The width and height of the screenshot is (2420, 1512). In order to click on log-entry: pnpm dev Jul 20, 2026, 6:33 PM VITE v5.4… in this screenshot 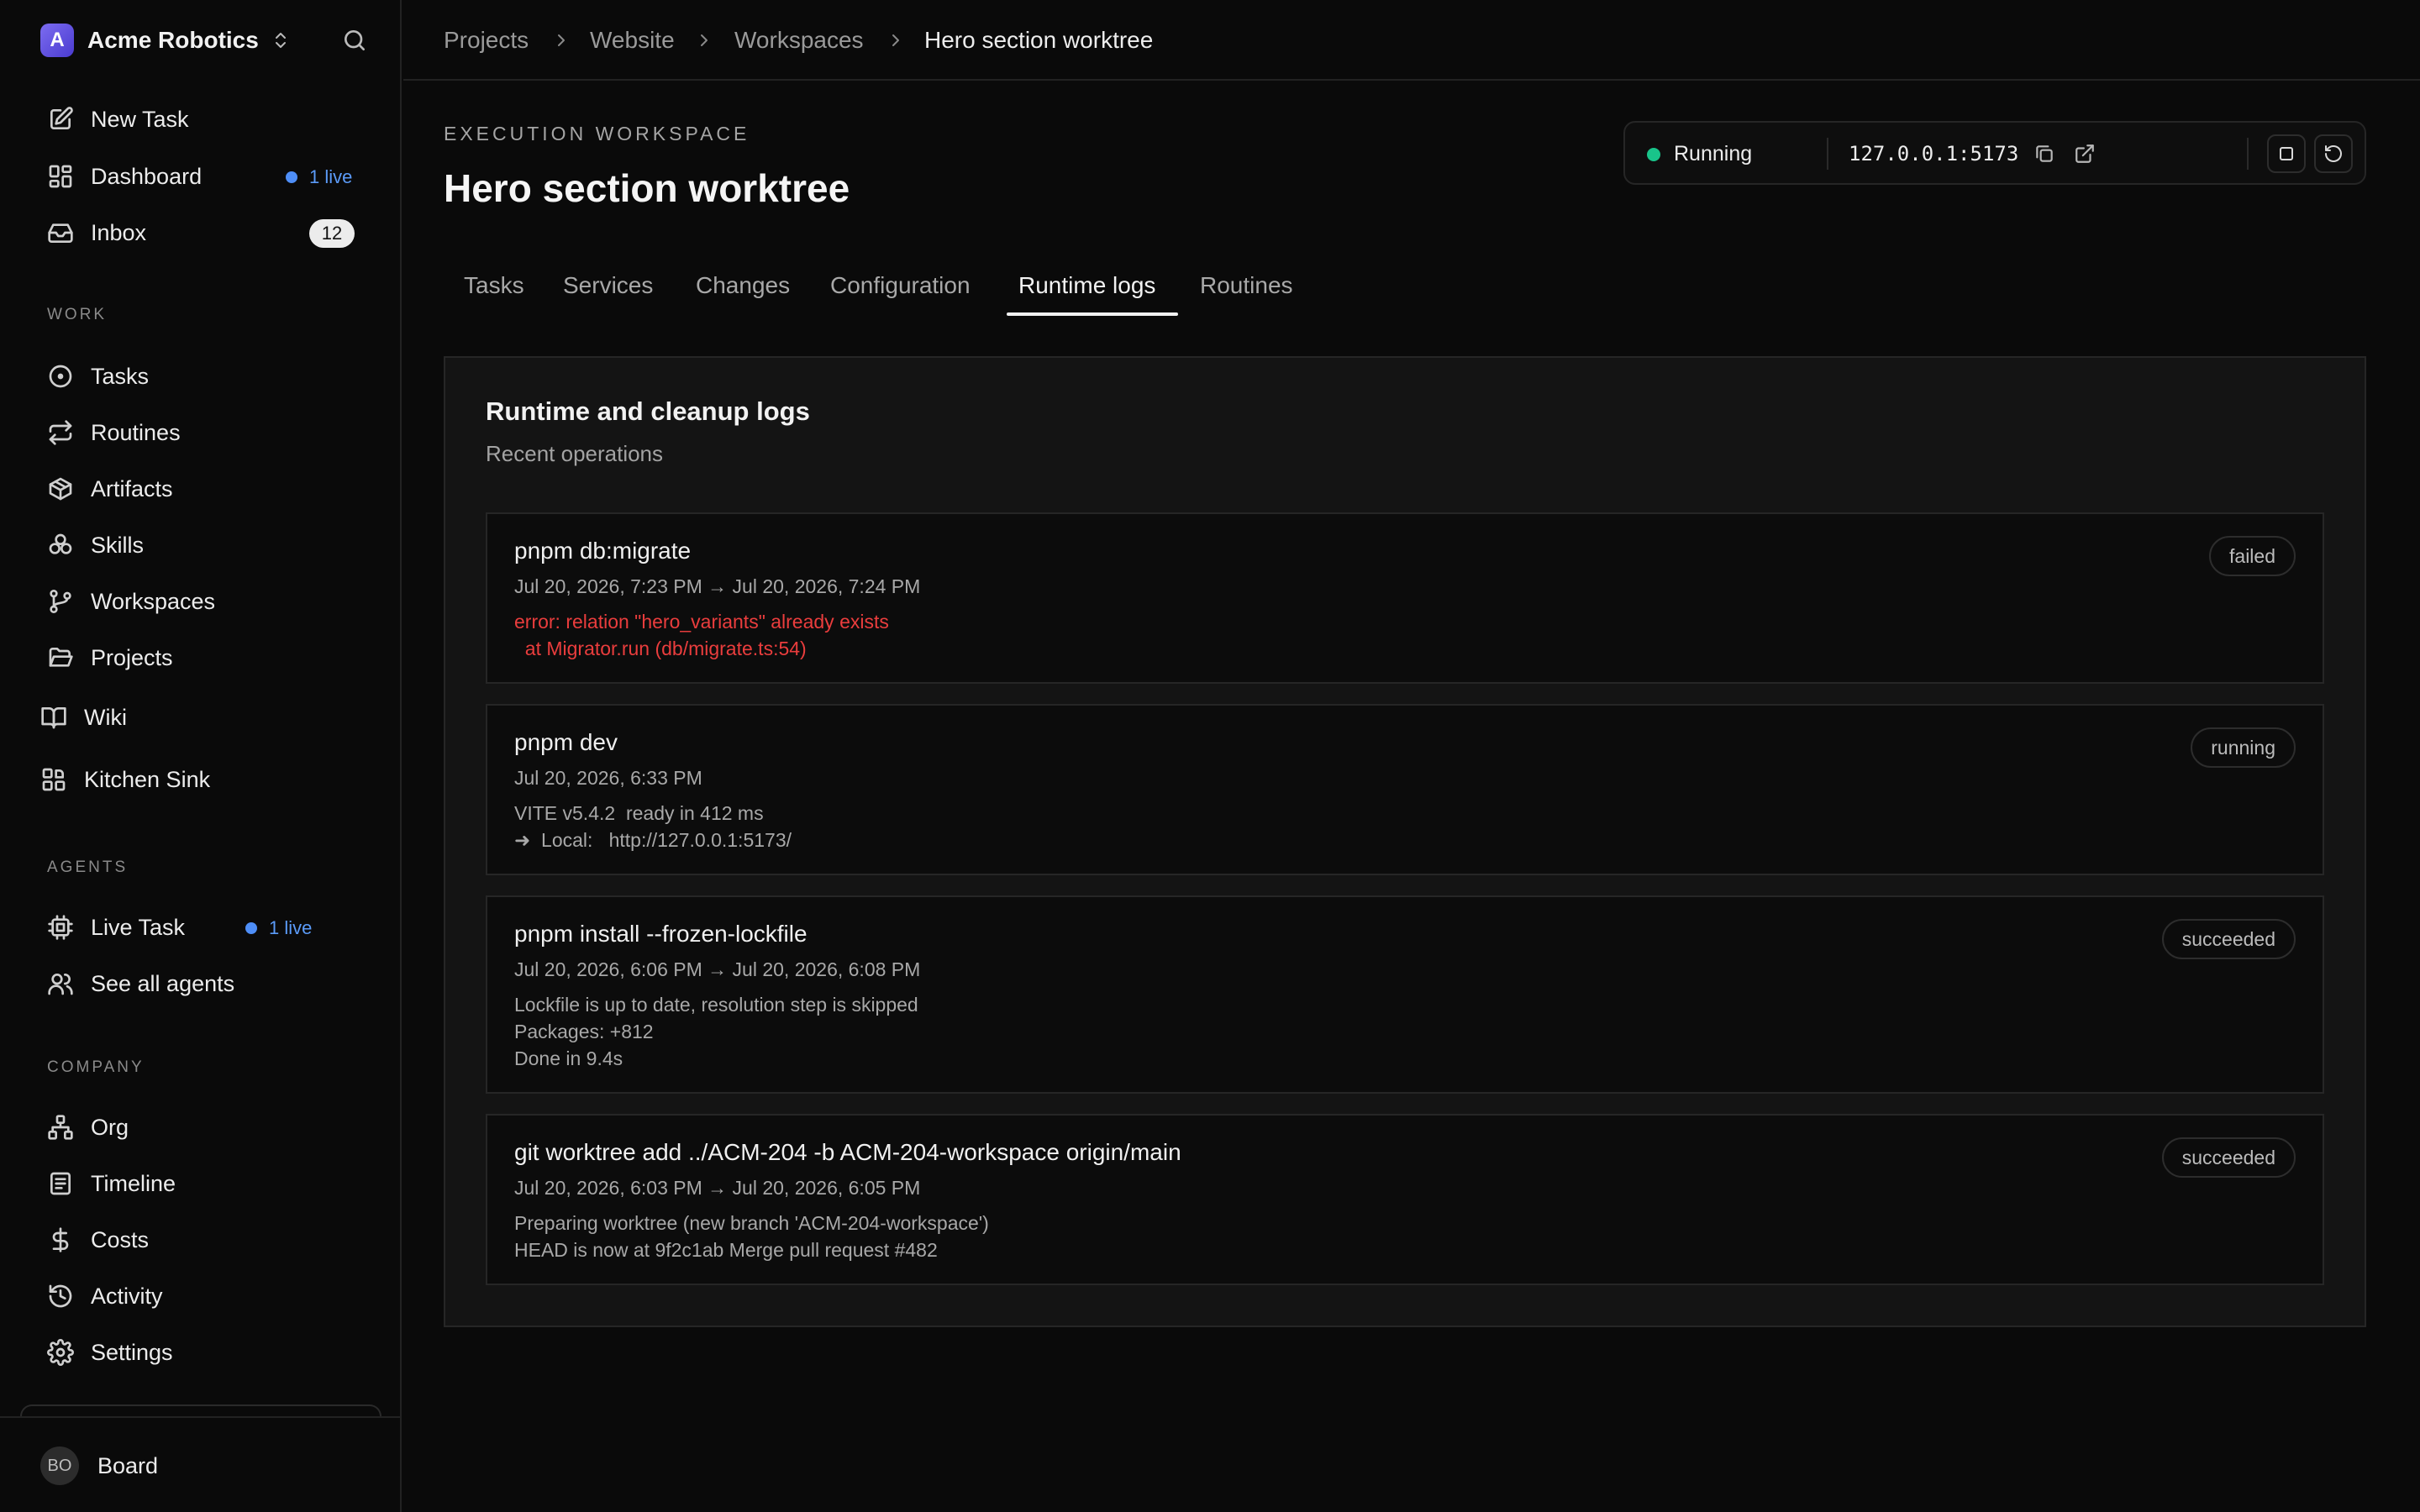, I will do `click(1405, 789)`.